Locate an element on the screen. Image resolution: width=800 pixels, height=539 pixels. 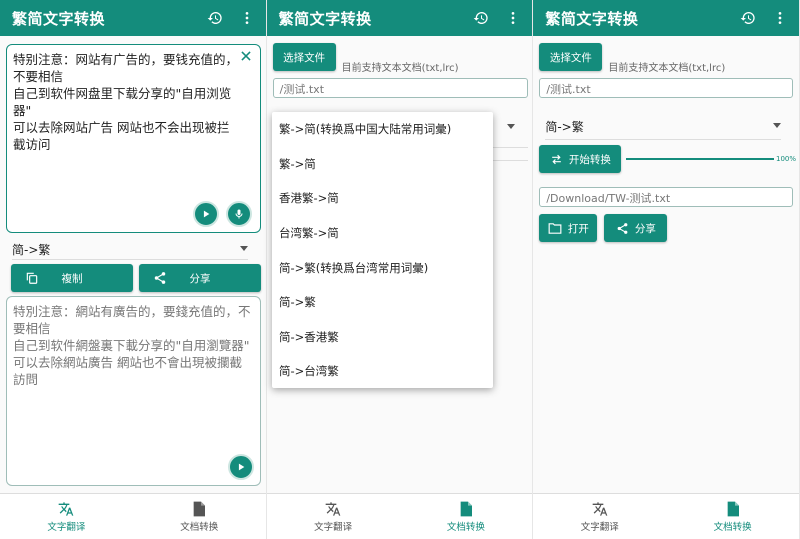
speak-button is located at coordinates (206, 214).